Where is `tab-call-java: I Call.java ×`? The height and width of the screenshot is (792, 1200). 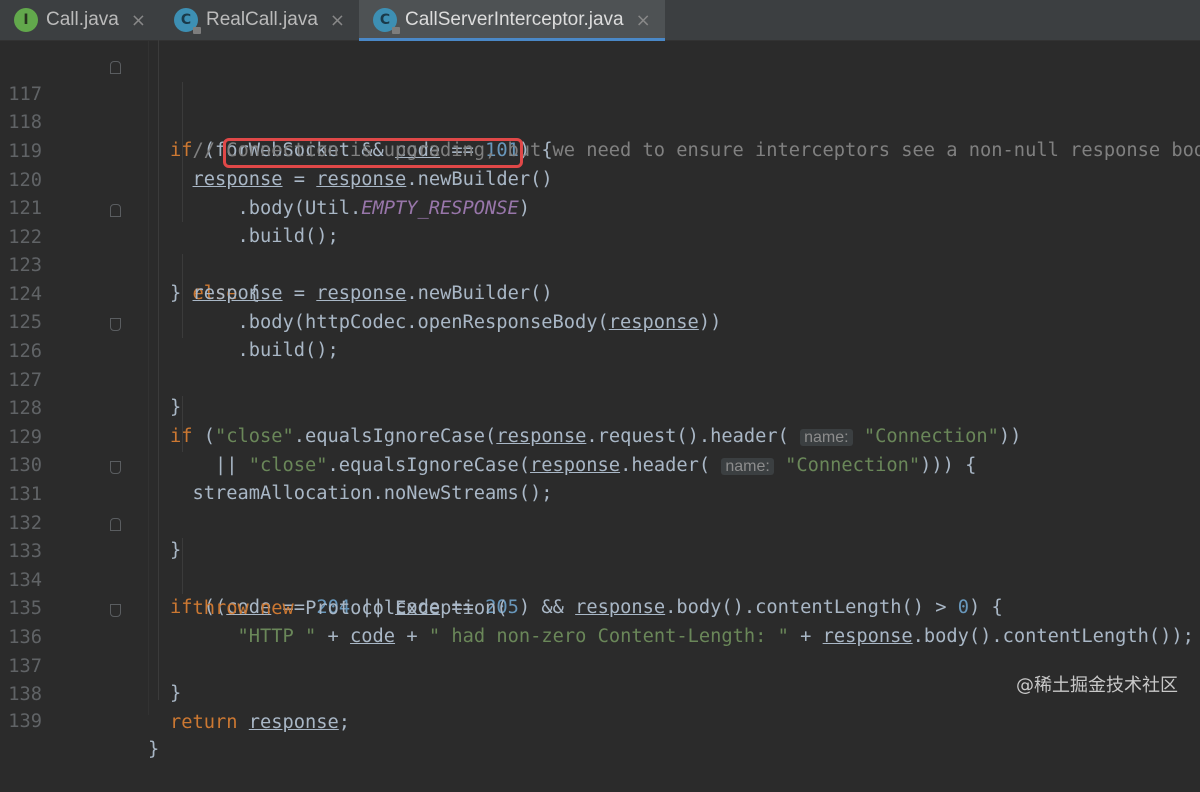
tab-call-java: I Call.java × is located at coordinates (80, 20).